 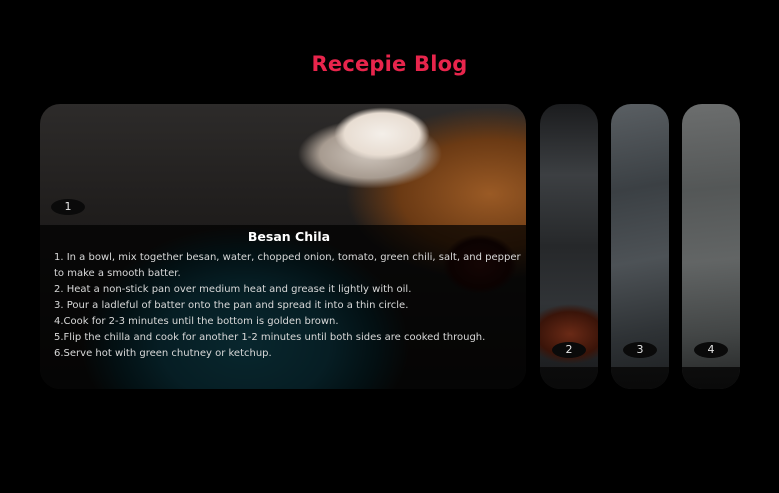 I want to click on recipe-panel-4: 4, so click(x=711, y=246).